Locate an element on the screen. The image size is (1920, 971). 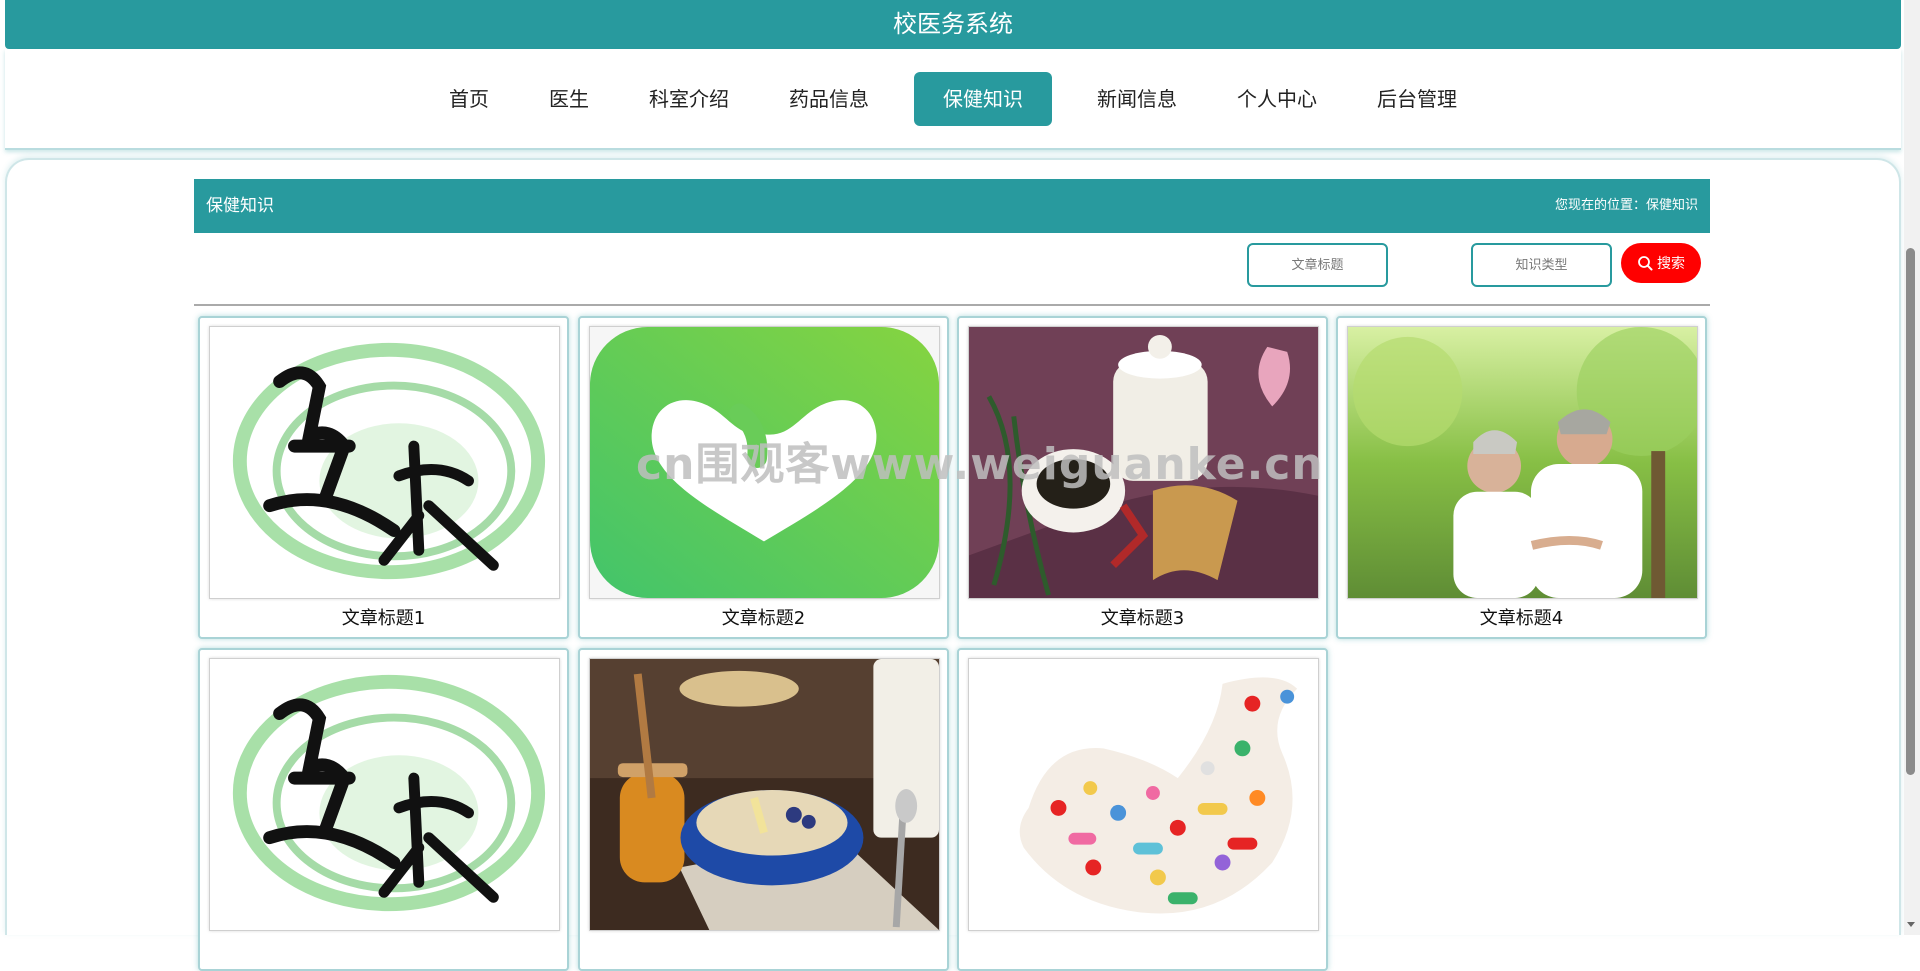
article-card: 文章标题3 is located at coordinates (1142, 477).